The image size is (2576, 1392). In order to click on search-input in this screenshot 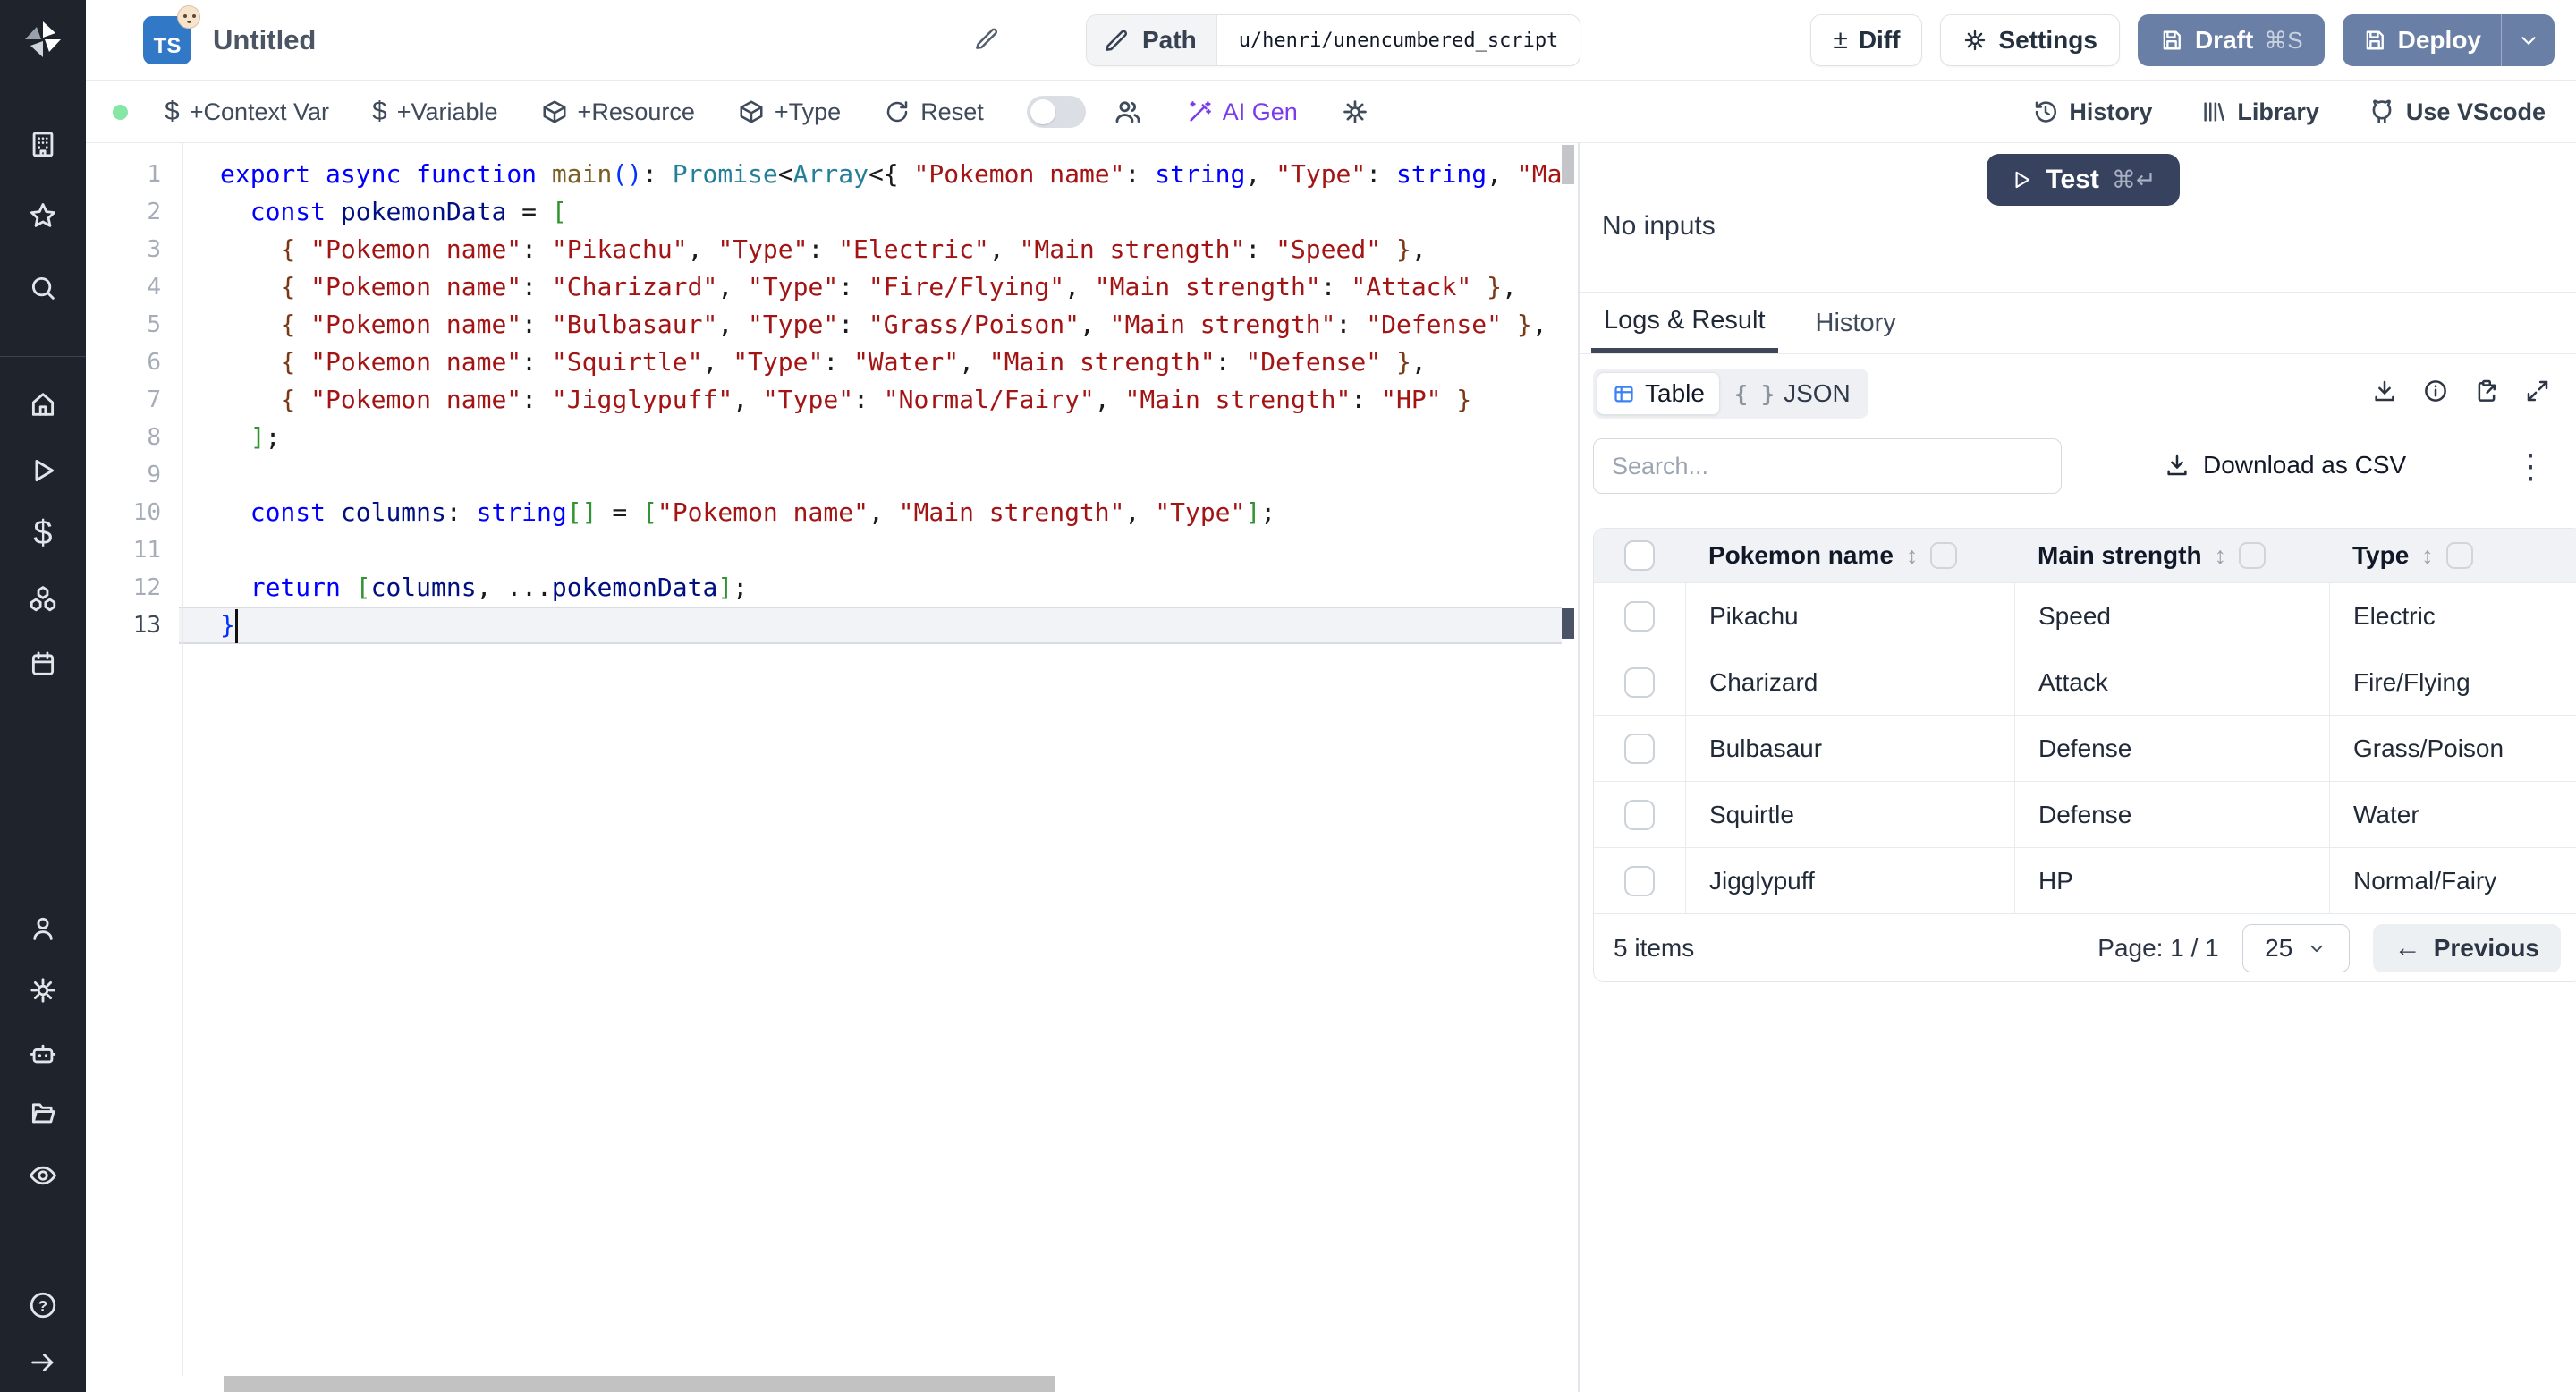, I will do `click(1827, 466)`.